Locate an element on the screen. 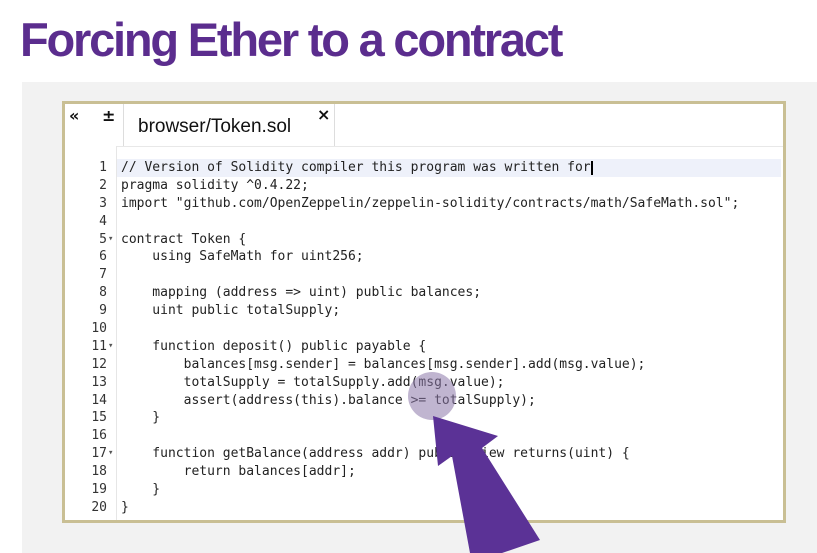  arrow-shape is located at coordinates (486, 484).